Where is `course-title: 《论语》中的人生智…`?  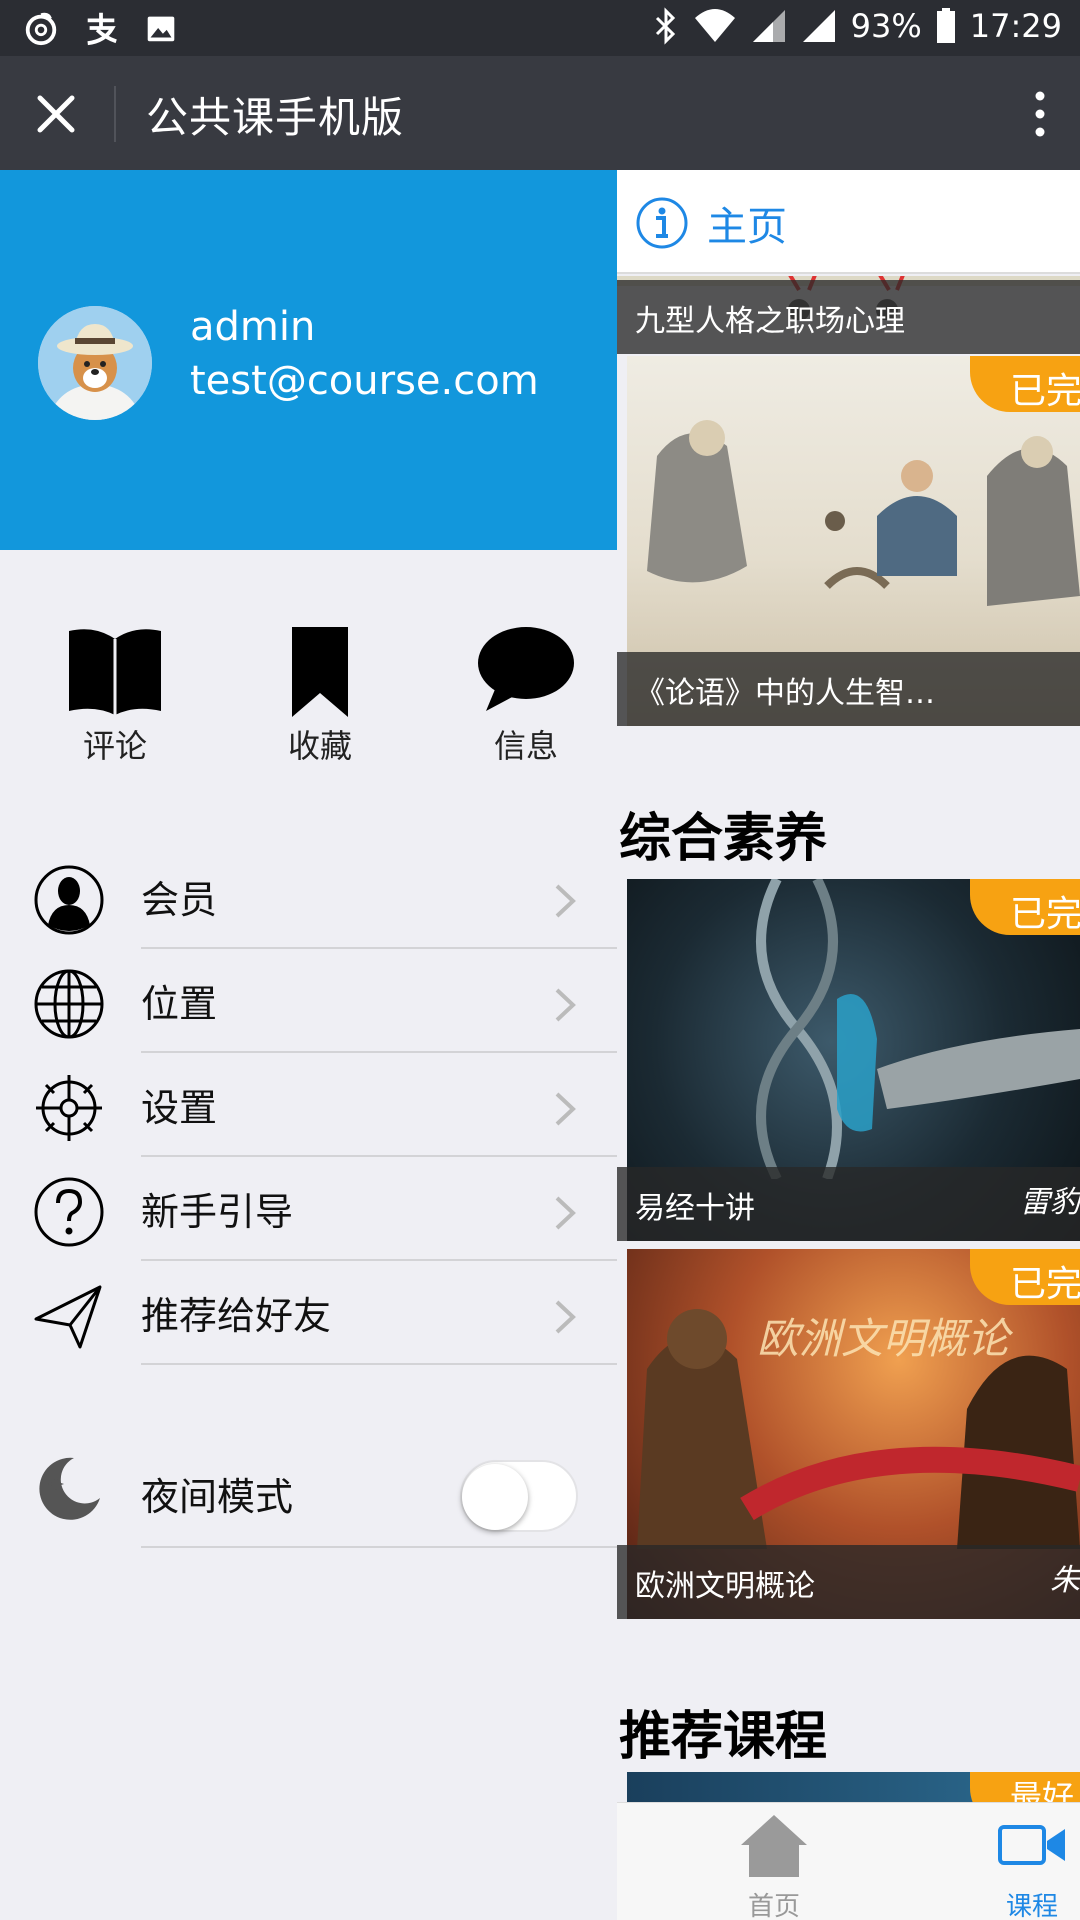
course-title: 《论语》中的人生智… is located at coordinates (848, 689).